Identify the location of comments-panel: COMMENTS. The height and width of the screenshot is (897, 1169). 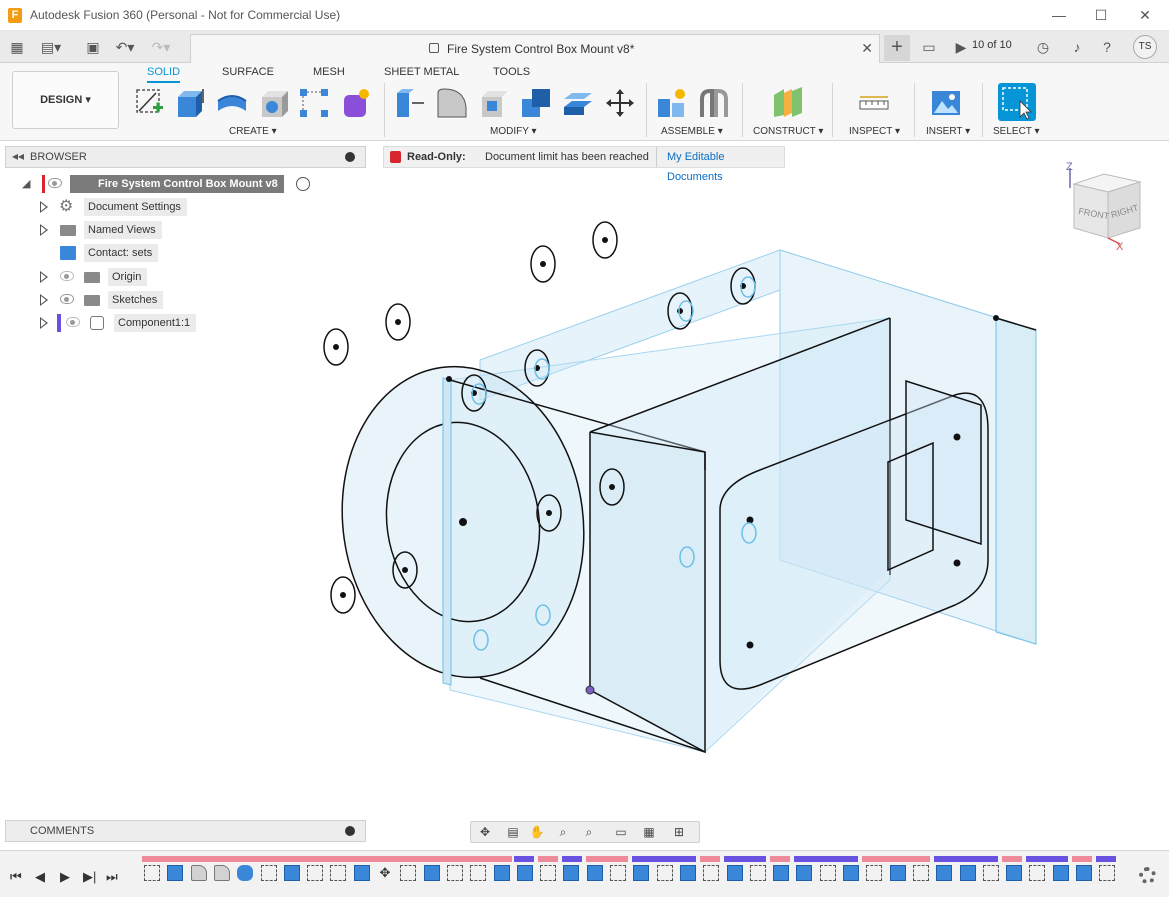
(185, 831).